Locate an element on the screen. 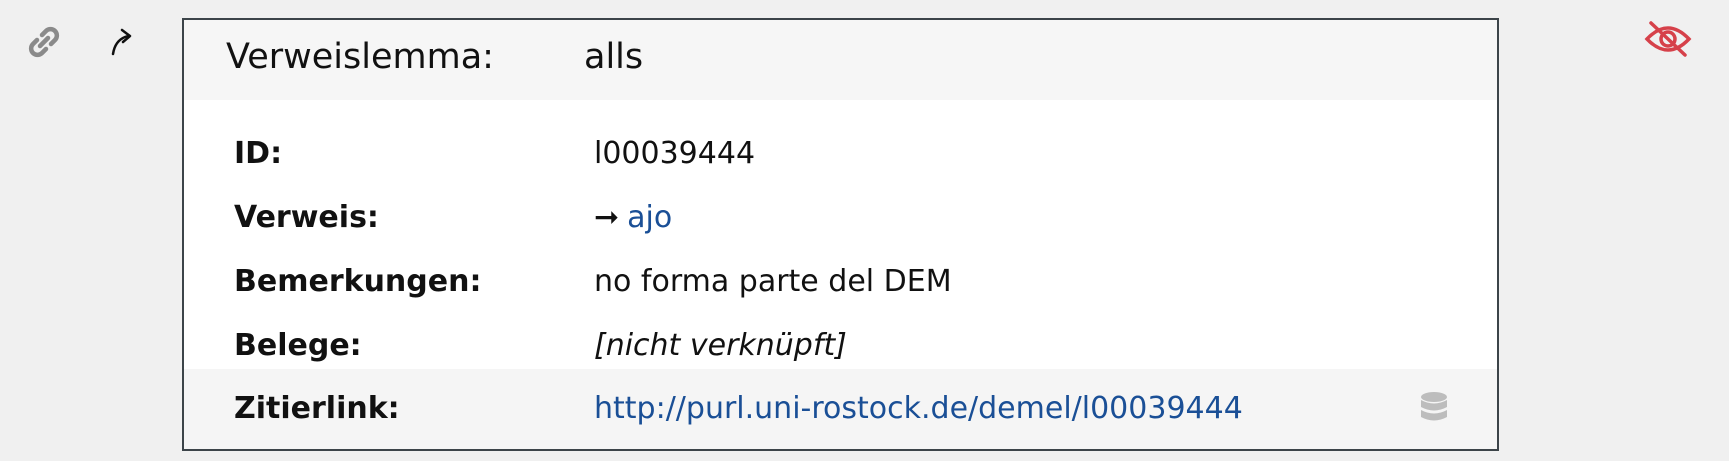 This screenshot has width=1729, height=461. cite-label: Zitierlink: is located at coordinates (317, 408).